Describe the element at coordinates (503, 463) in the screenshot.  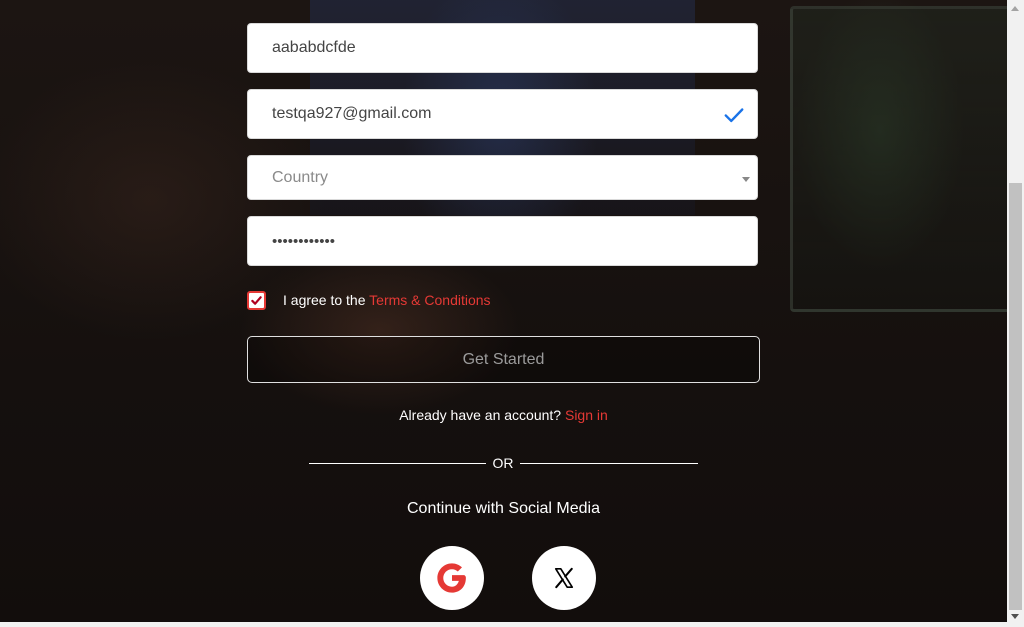
I see `divider-or: OR` at that location.